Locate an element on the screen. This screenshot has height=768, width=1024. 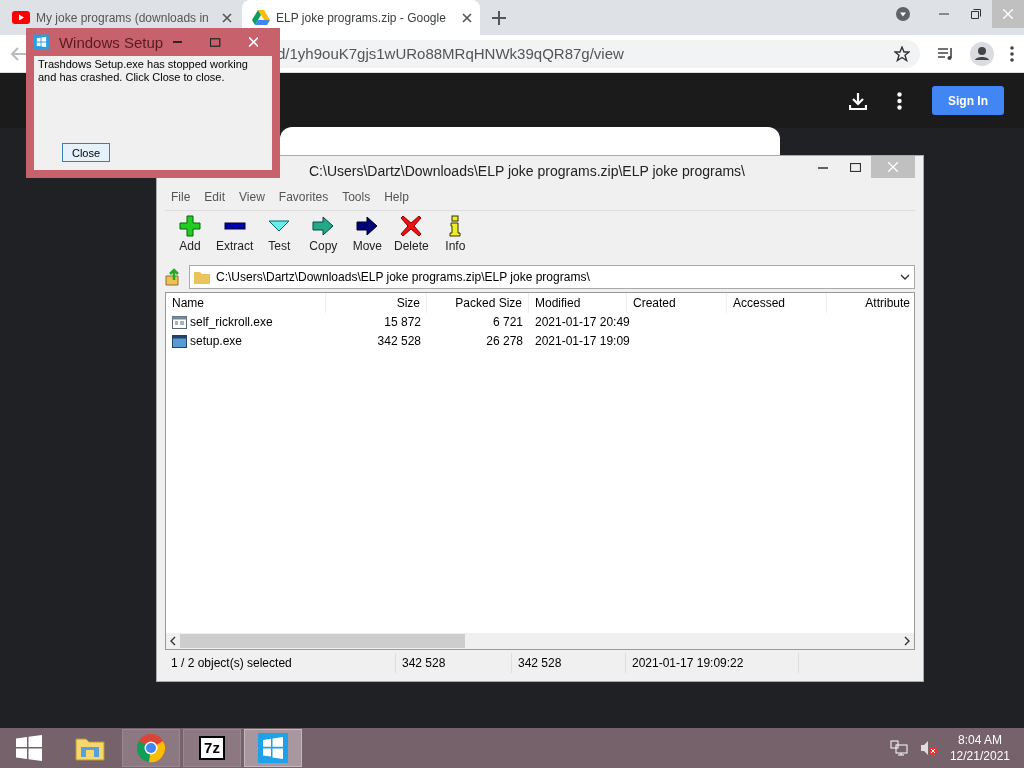
sign-in-button: Sign In is located at coordinates (968, 100).